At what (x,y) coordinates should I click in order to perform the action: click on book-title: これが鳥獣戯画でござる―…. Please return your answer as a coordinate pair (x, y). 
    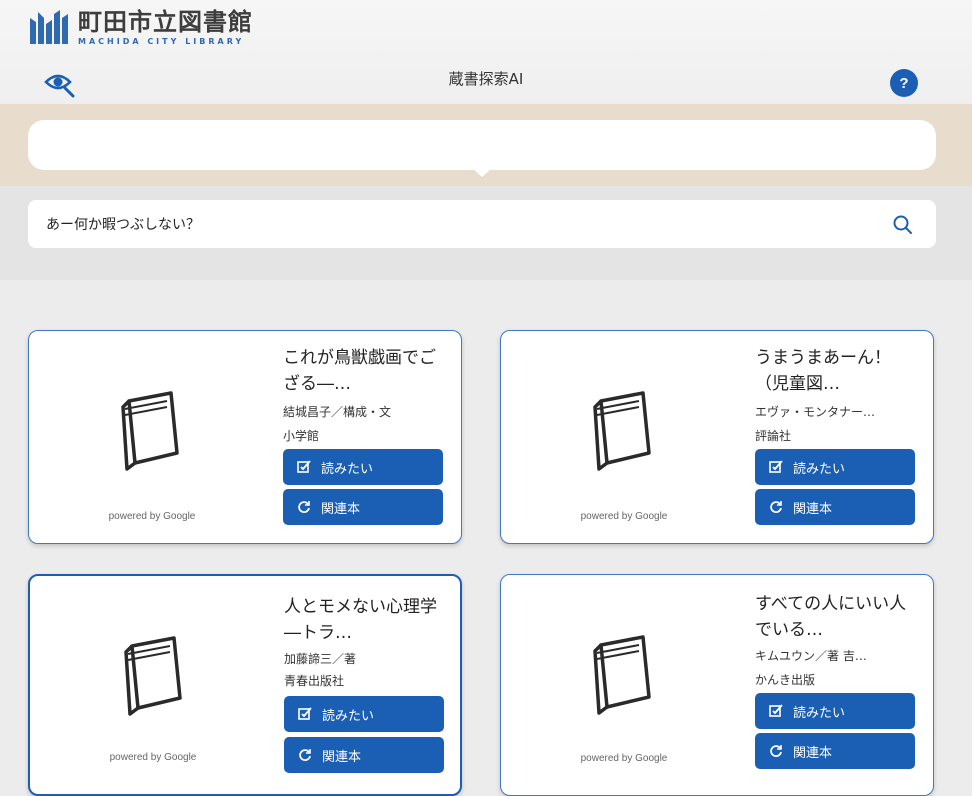
    Looking at the image, I should click on (367, 371).